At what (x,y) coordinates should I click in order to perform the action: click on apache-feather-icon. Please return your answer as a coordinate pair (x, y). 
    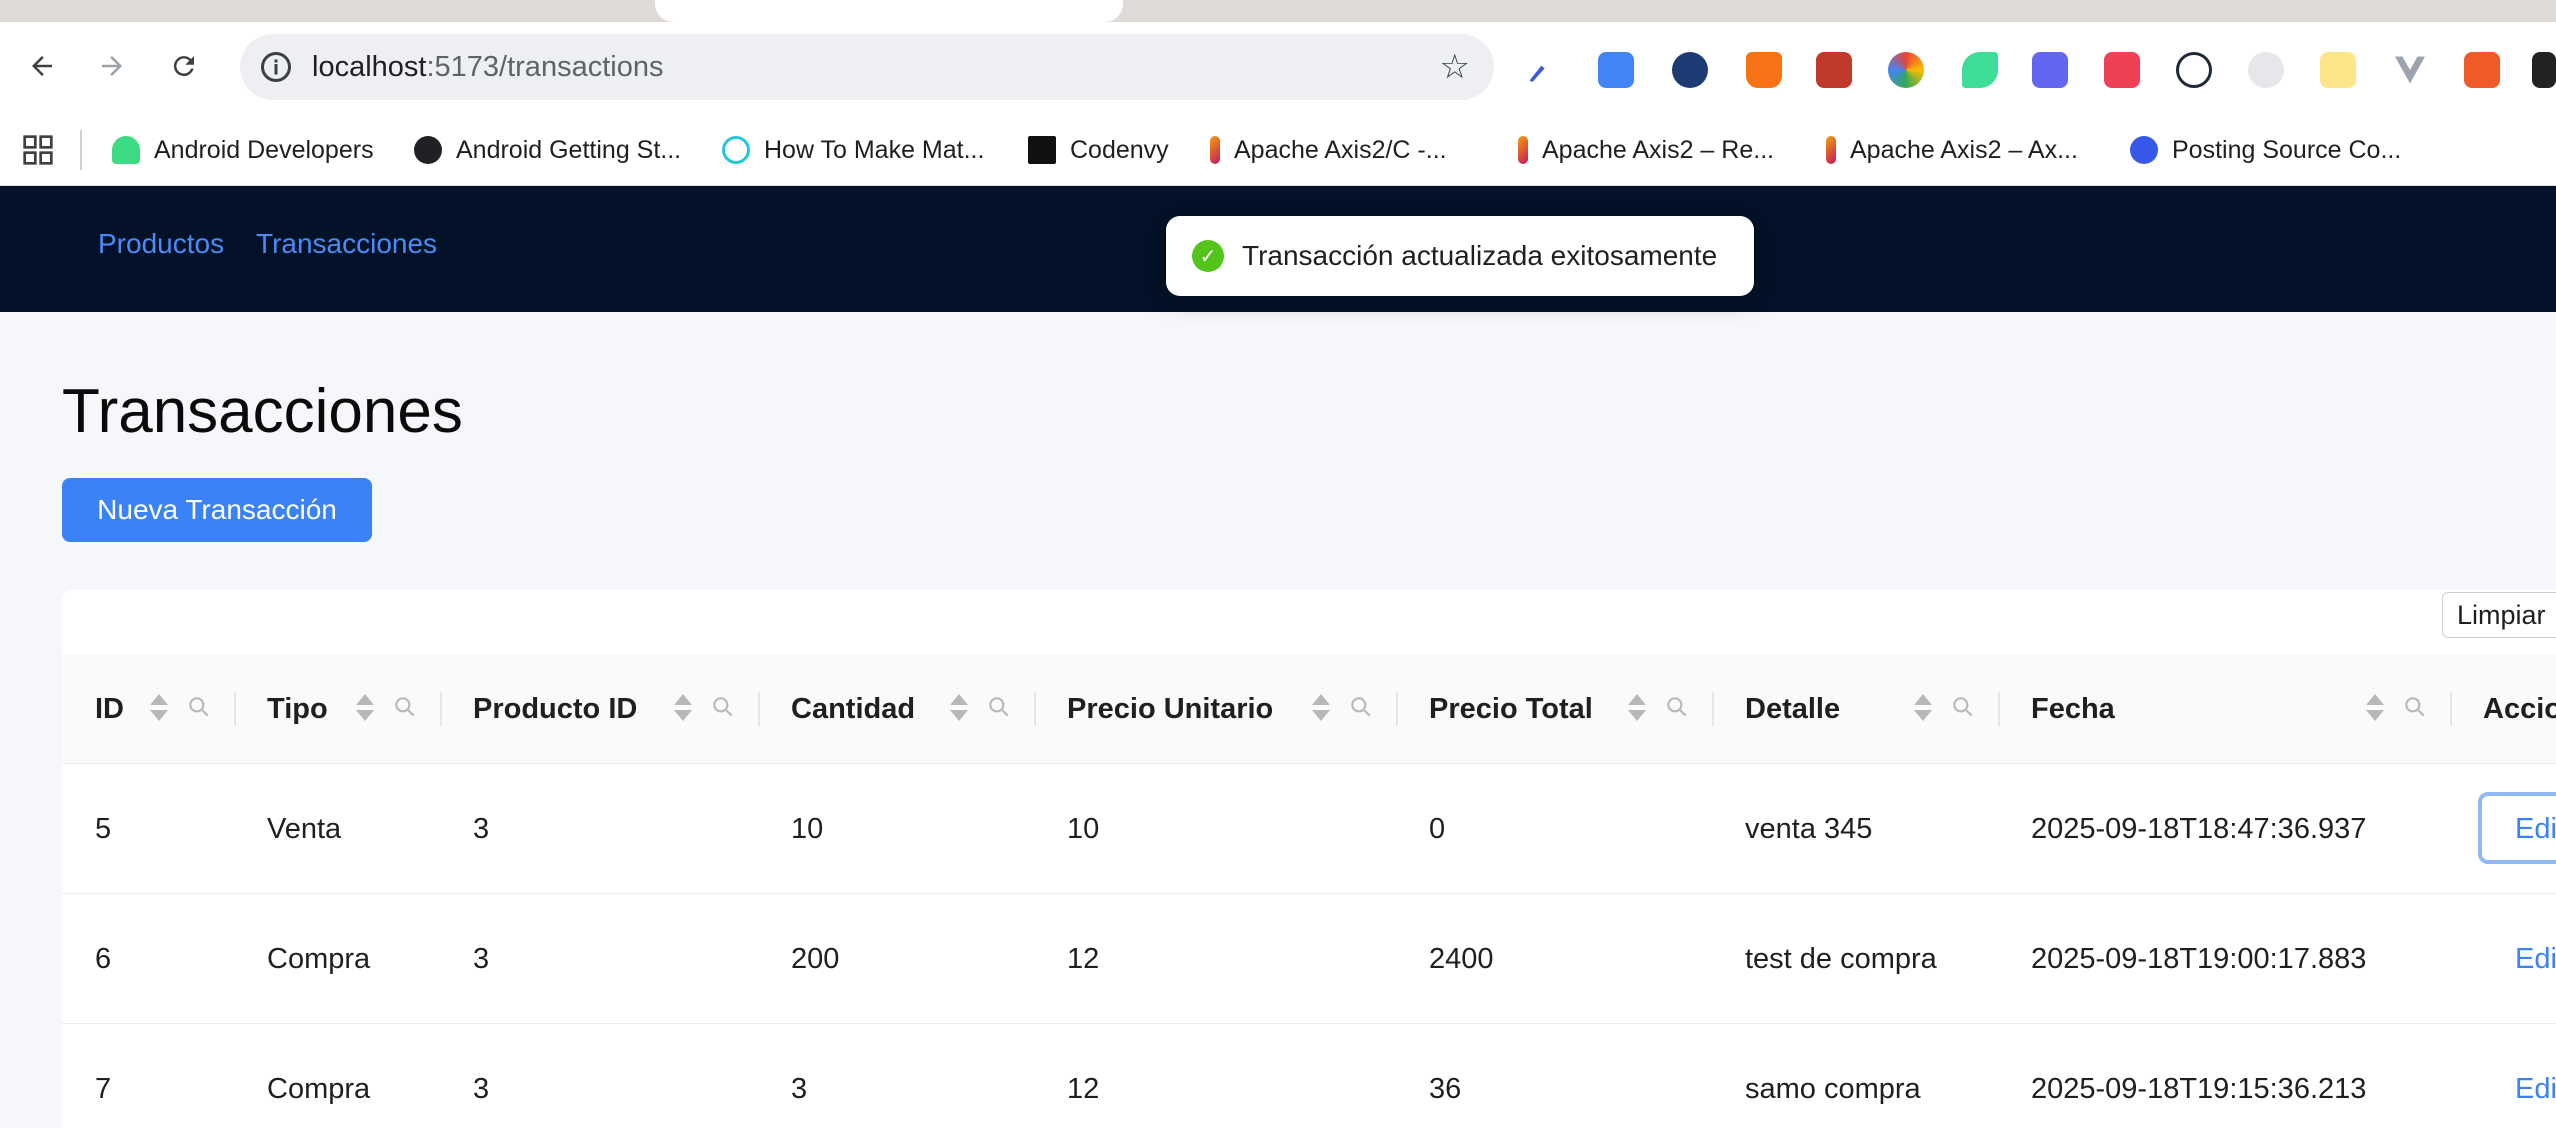
    Looking at the image, I should click on (1831, 150).